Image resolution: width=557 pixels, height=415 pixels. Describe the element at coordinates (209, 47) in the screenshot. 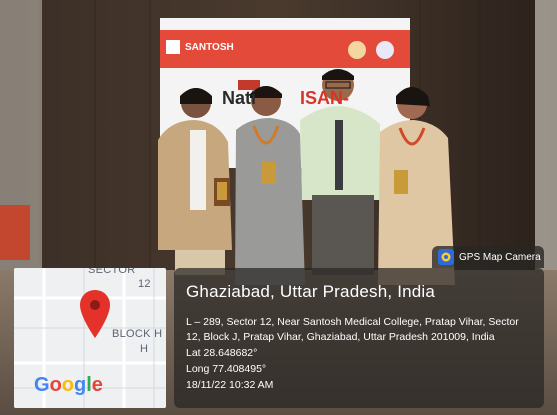

I see `banner-logo-text: SANTOSH` at that location.